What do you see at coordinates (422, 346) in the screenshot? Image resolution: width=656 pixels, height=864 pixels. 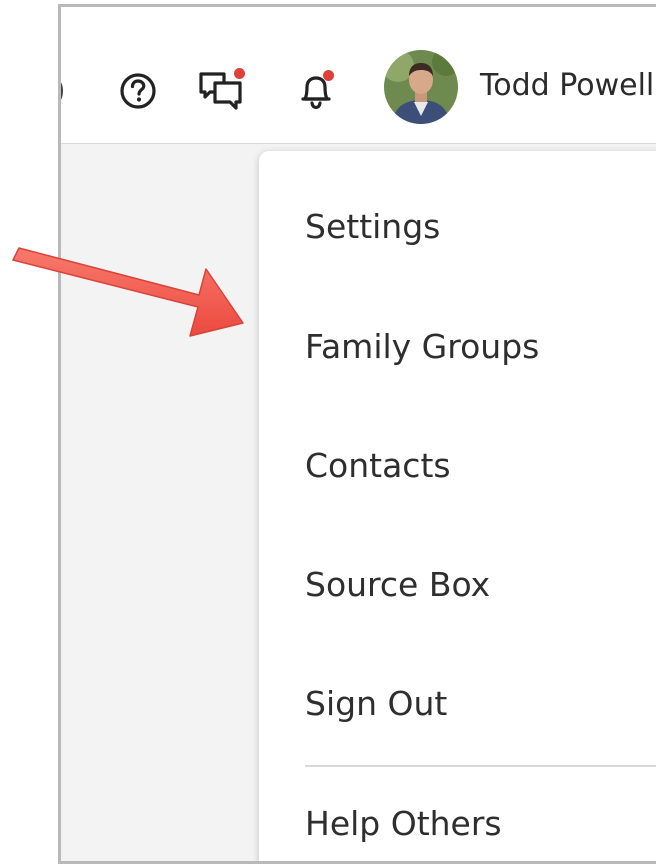 I see `menu-item-family-groups: Family Groups` at bounding box center [422, 346].